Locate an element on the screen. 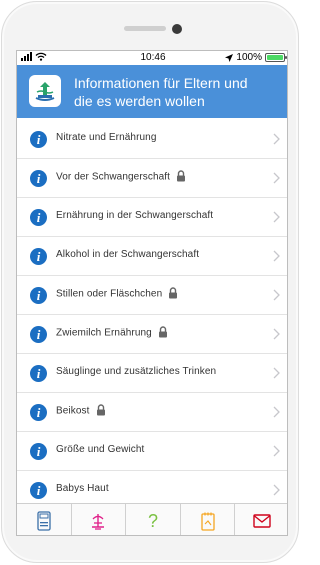 The height and width of the screenshot is (565, 320). list-item: Nitrate und Ernährung is located at coordinates (152, 139).